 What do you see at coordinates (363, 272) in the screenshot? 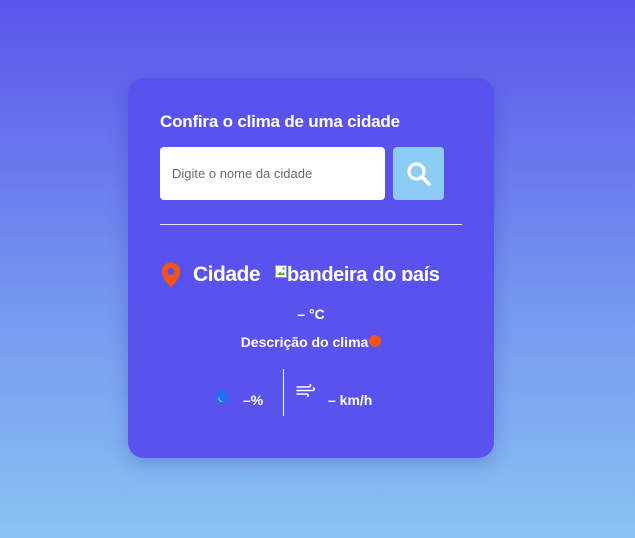
I see `flag-alt-text: bandeira do país` at bounding box center [363, 272].